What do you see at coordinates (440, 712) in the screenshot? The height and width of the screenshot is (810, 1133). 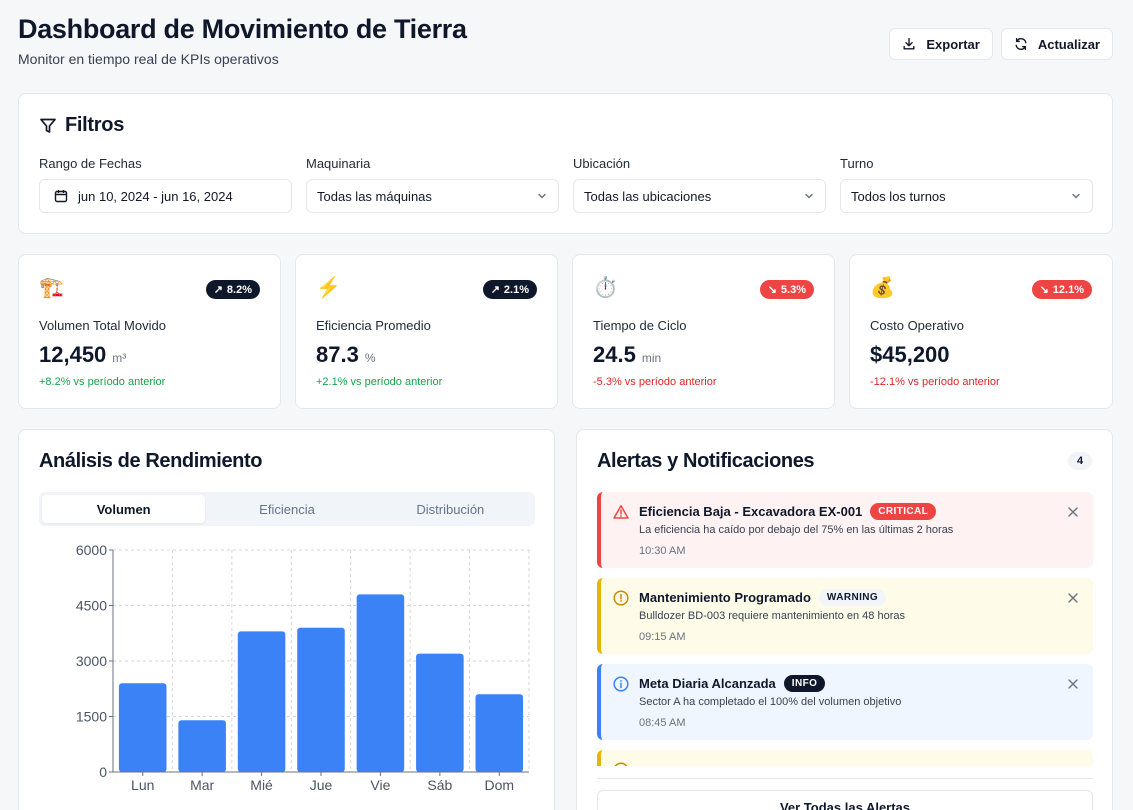 I see `bar-Sáb` at bounding box center [440, 712].